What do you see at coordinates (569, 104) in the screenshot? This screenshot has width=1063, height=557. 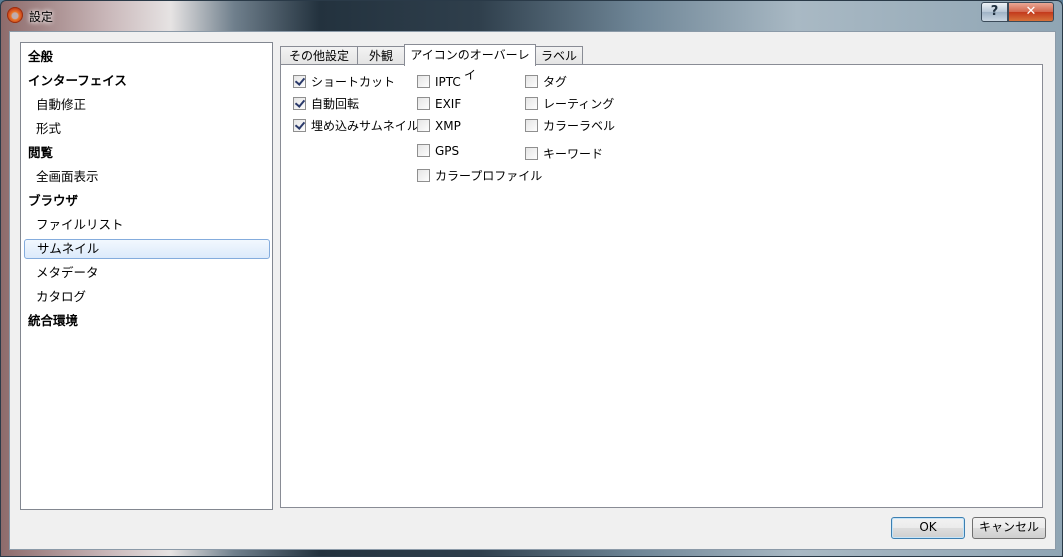 I see `checkbox-rating: レーティング` at bounding box center [569, 104].